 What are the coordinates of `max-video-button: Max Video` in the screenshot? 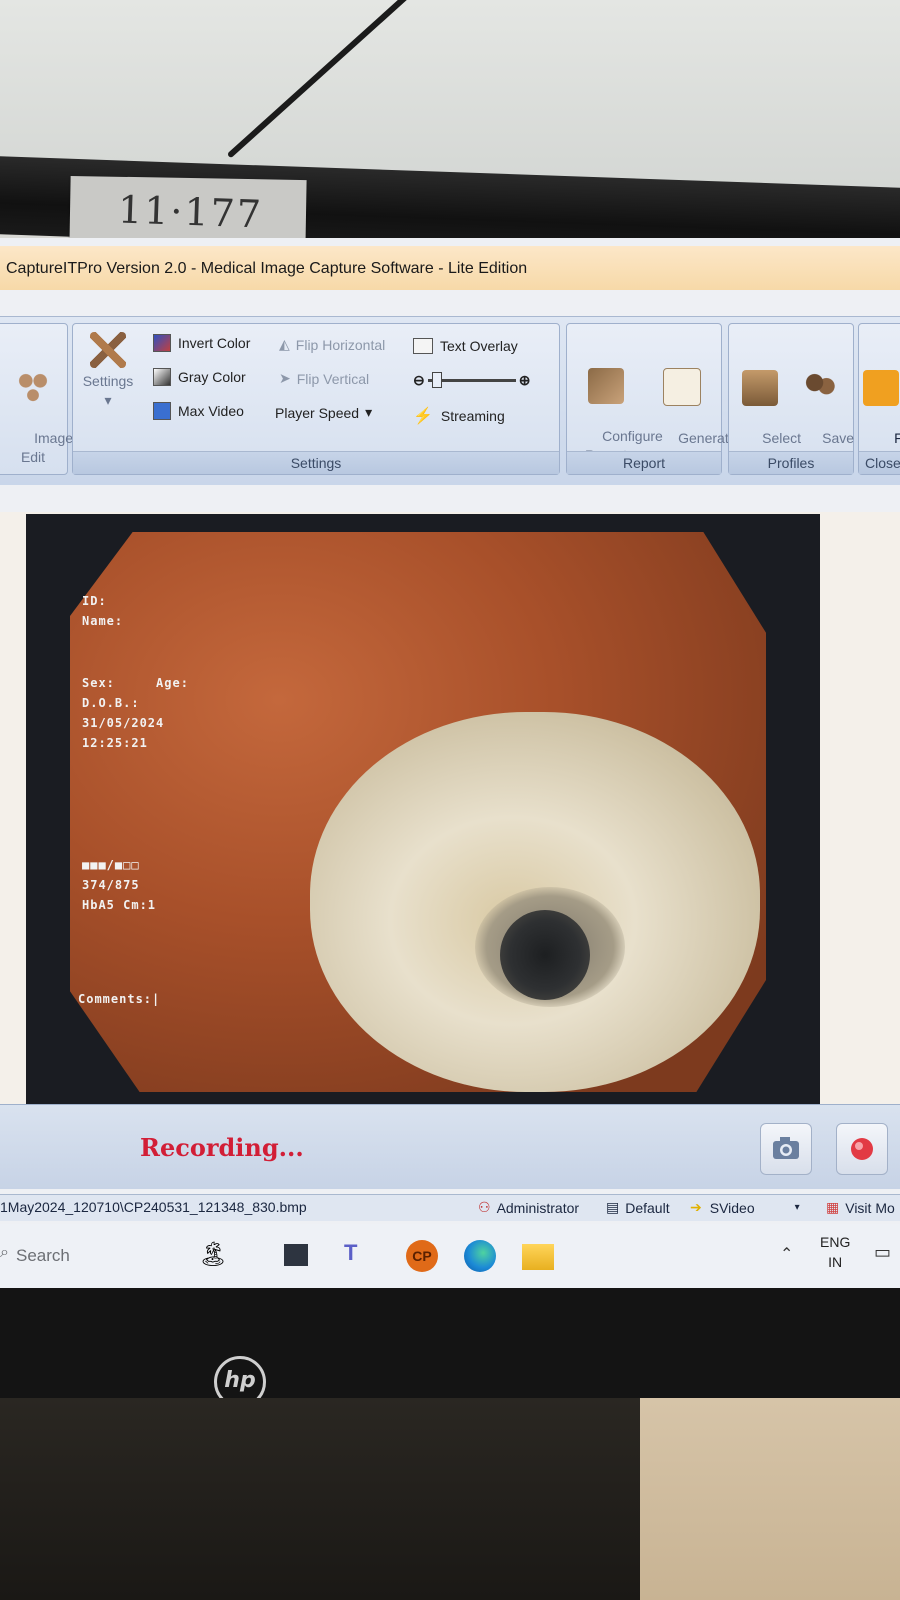 It's located at (198, 411).